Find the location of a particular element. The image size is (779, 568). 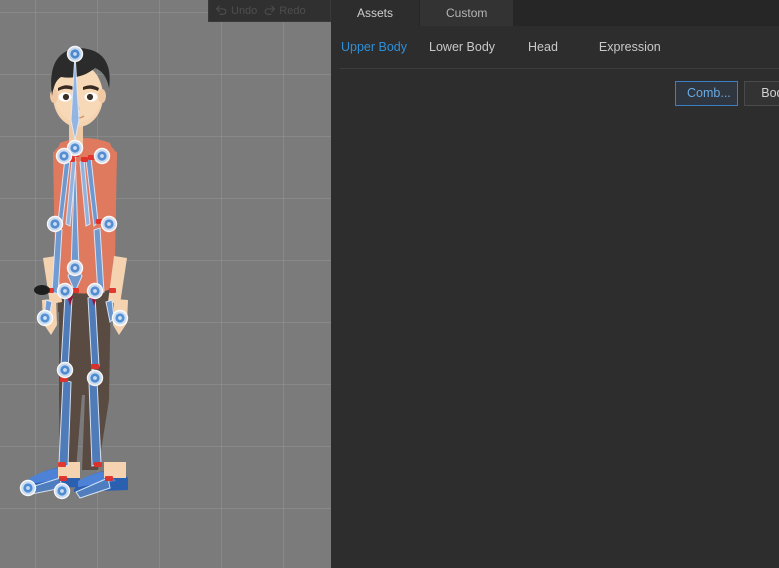

subtab-upper-body: Upper Body is located at coordinates (374, 47).